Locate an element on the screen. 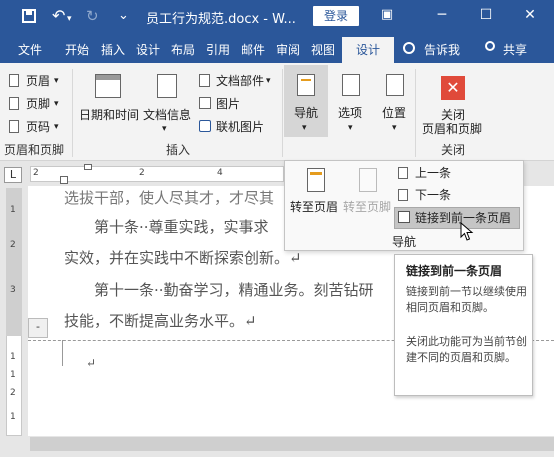 This screenshot has width=554, height=457. previous-icon is located at coordinates (403, 173).